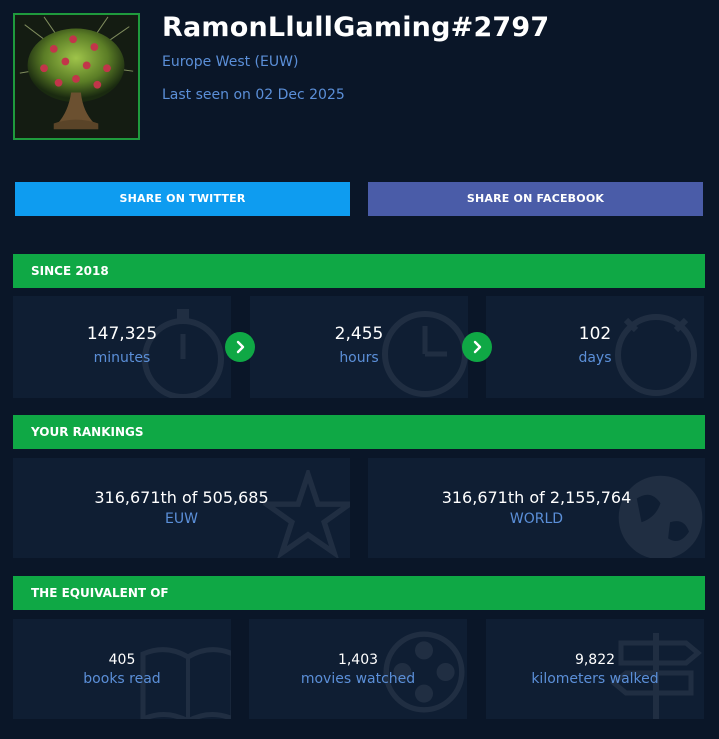 This screenshot has width=719, height=739. What do you see at coordinates (595, 660) in the screenshot?
I see `walk-value: 9,822` at bounding box center [595, 660].